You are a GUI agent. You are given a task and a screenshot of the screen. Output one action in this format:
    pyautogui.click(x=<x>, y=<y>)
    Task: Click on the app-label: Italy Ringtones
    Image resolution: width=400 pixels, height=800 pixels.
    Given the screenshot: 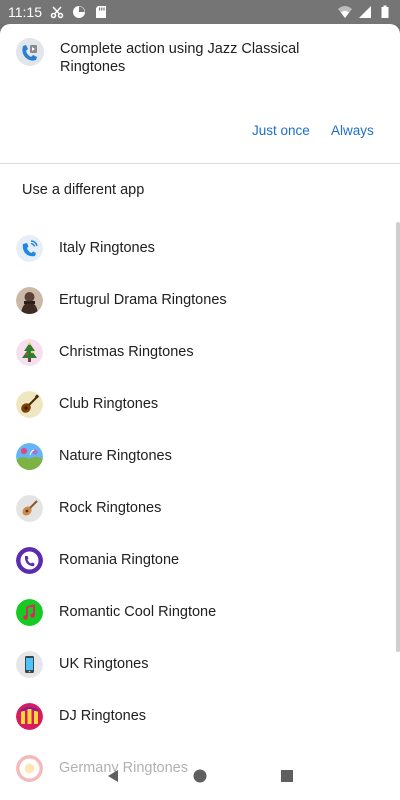 What is the action you would take?
    pyautogui.click(x=107, y=248)
    